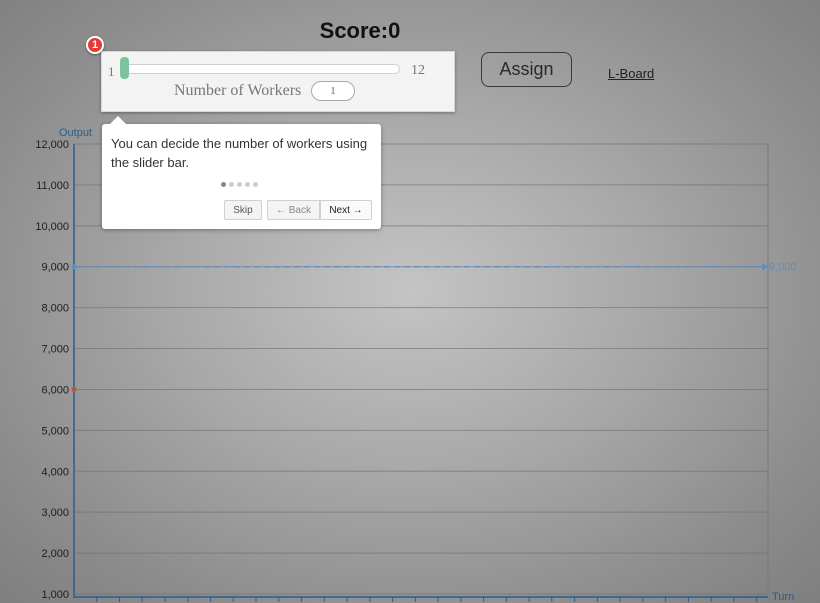  What do you see at coordinates (55, 595) in the screenshot?
I see `y-tick-label: 1,000` at bounding box center [55, 595].